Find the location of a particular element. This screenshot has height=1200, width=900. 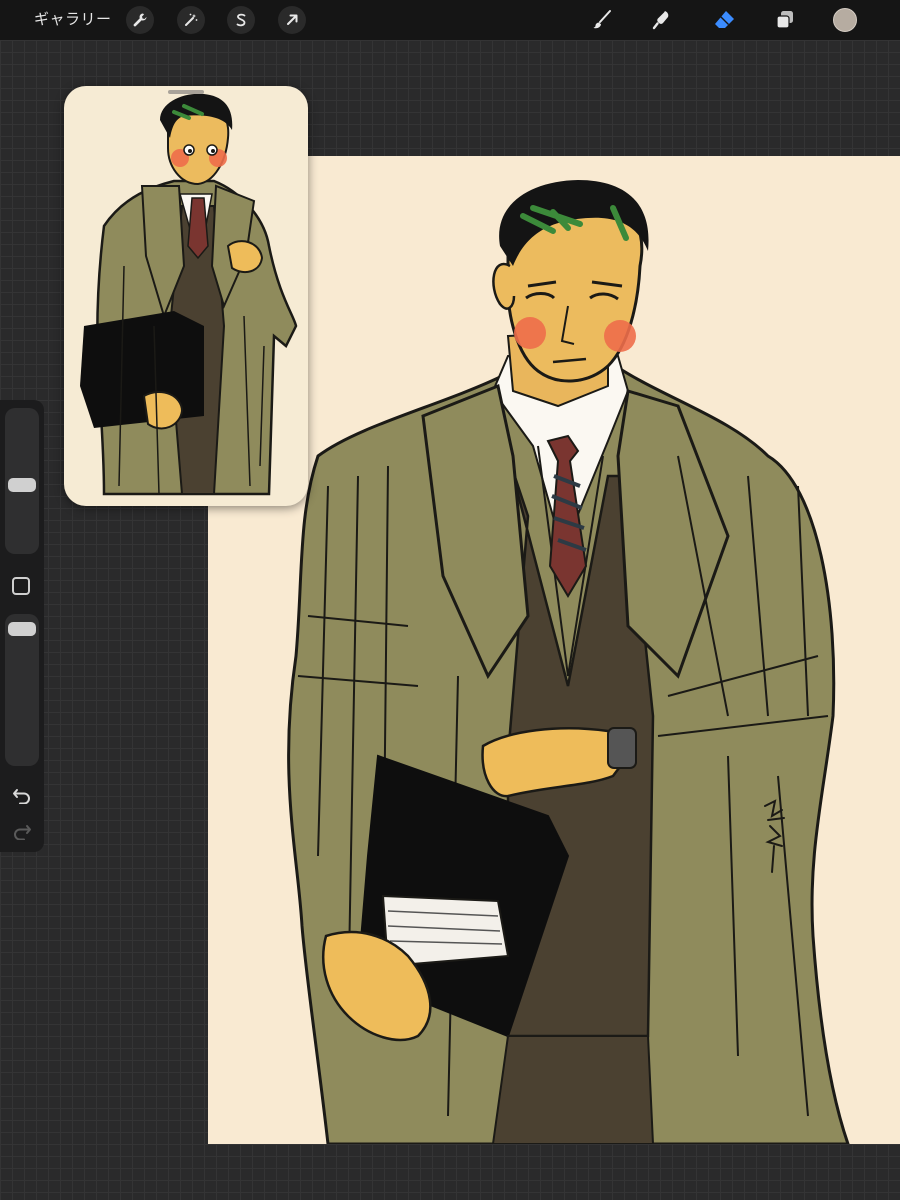

artist-signature is located at coordinates (774, 836).